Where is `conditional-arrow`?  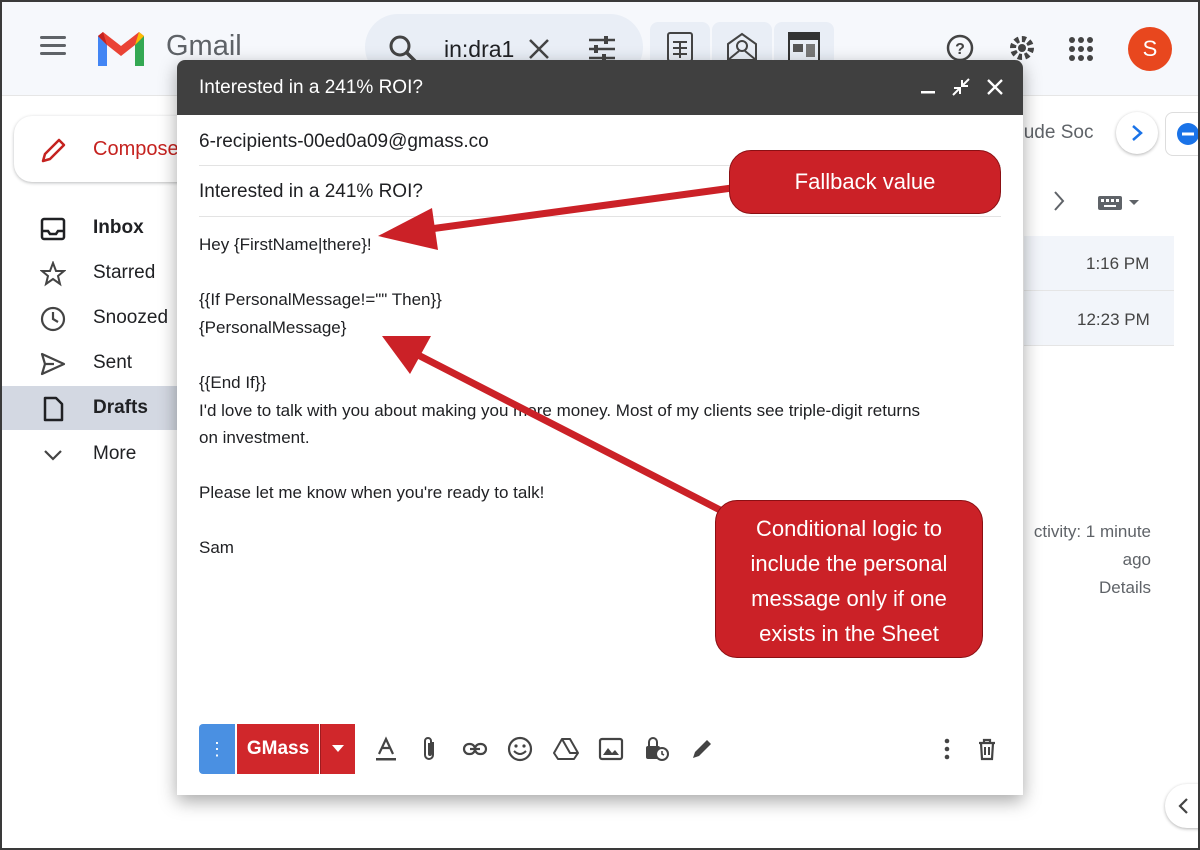 conditional-arrow is located at coordinates (554, 425).